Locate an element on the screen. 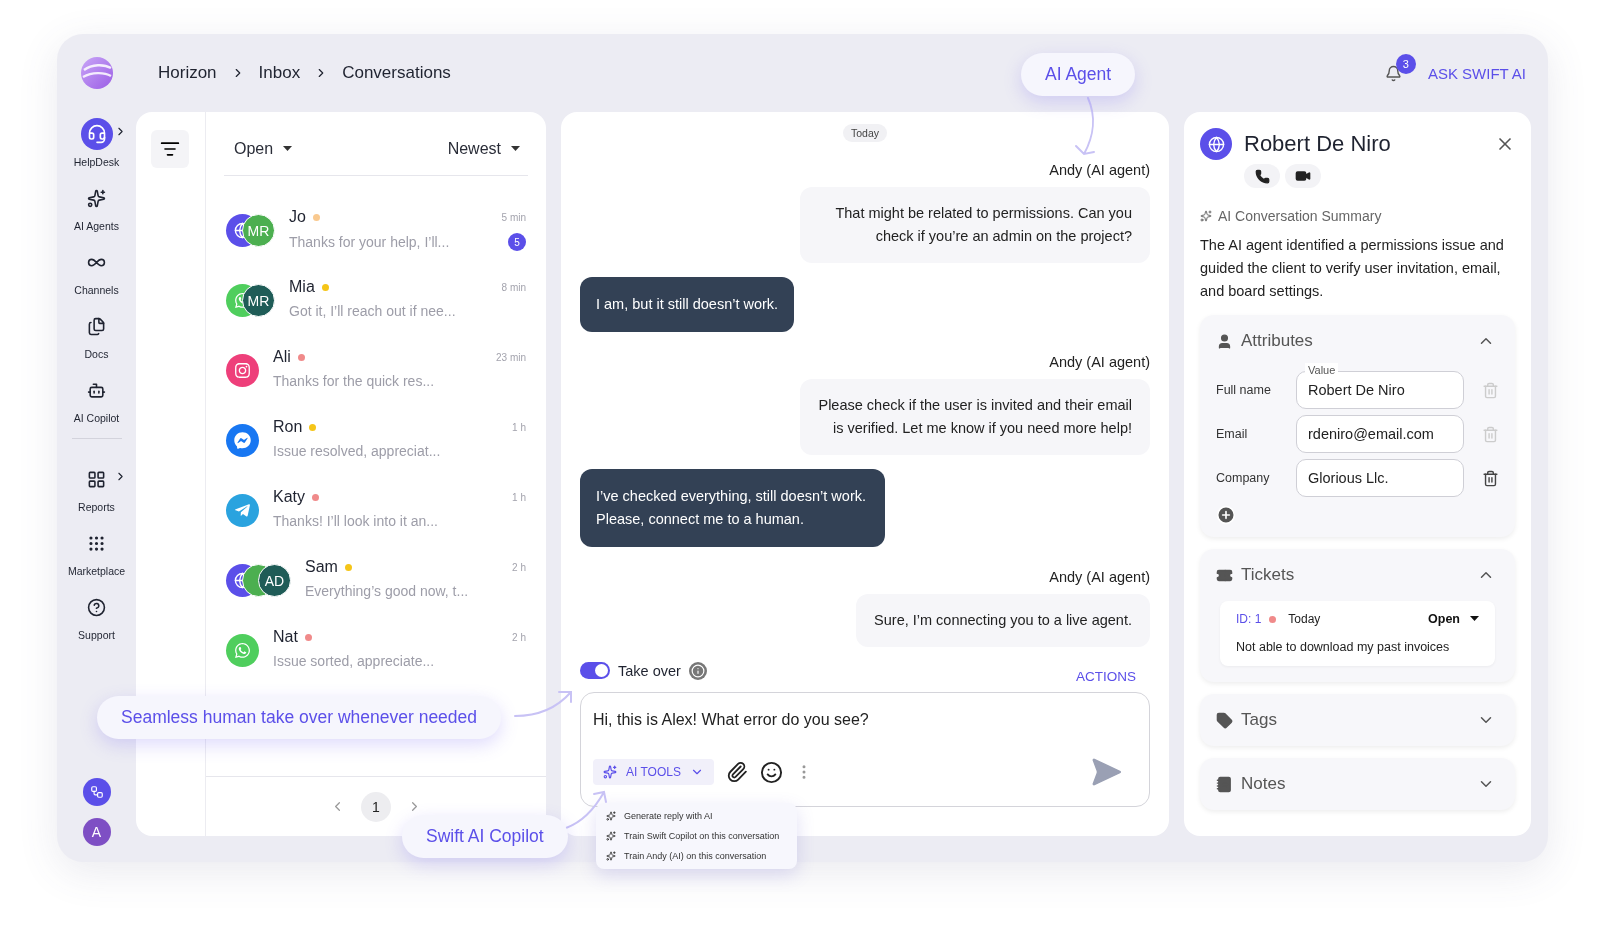 The height and width of the screenshot is (940, 1600). ticket-date: Today is located at coordinates (1304, 619).